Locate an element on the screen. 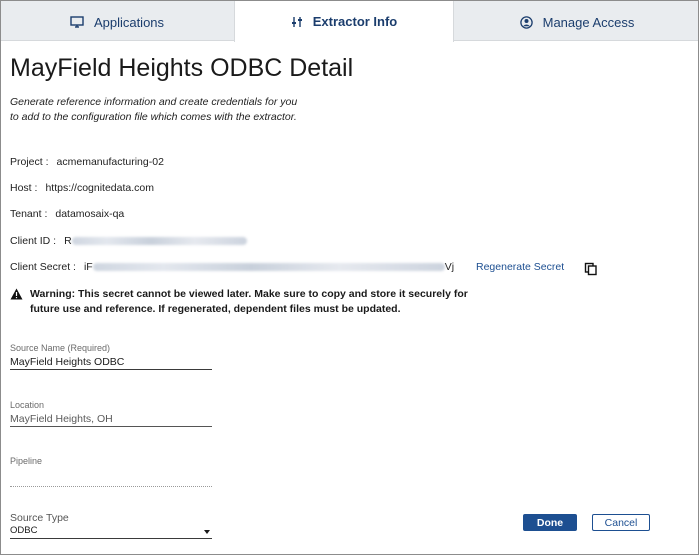 The width and height of the screenshot is (699, 555). location-input: MayField Heights, OH is located at coordinates (111, 420).